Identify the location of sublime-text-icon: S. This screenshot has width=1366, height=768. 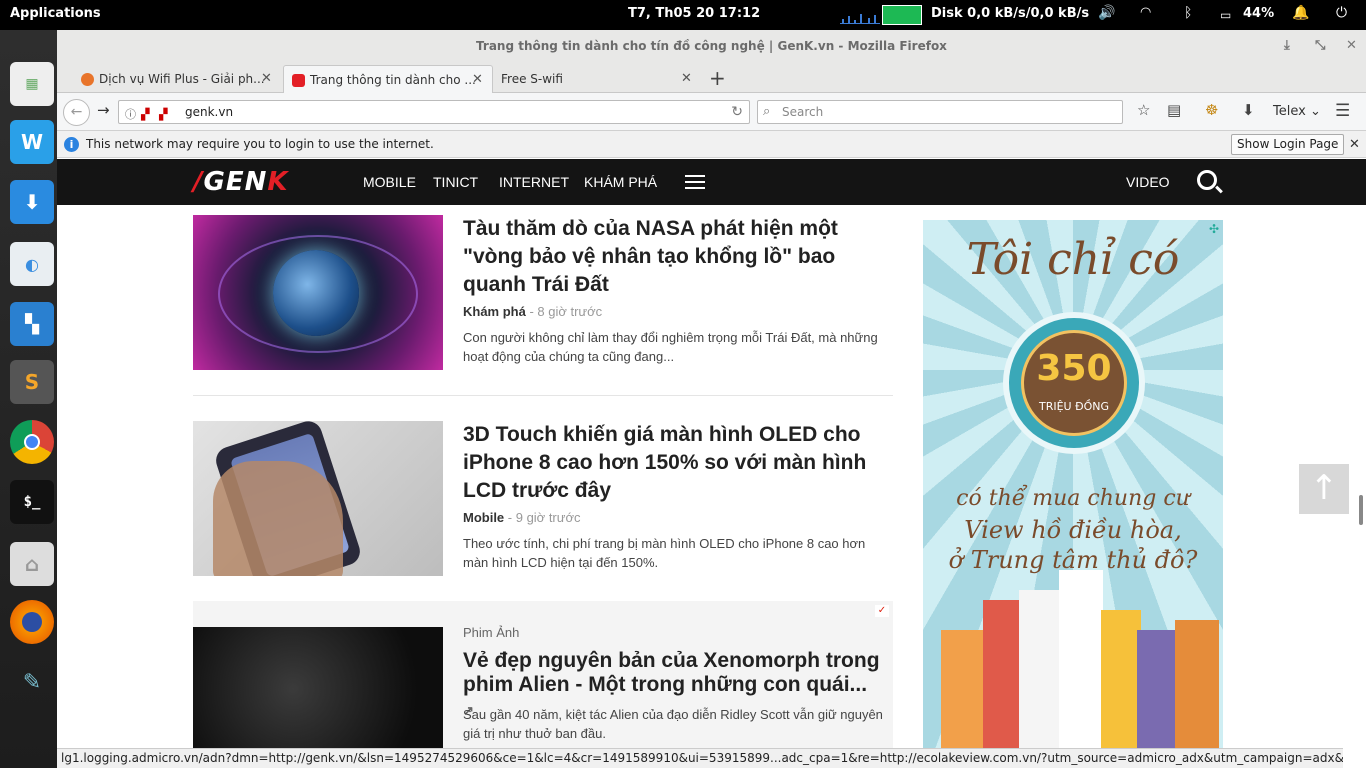
(32, 382).